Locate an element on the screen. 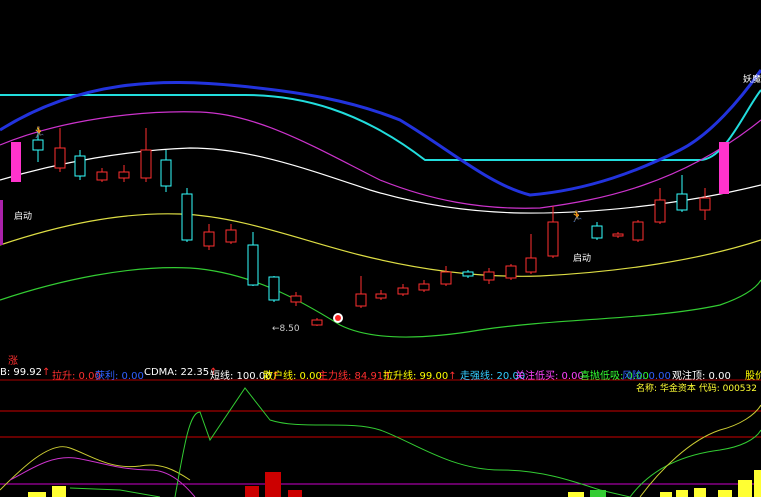  indicator-value: 股价 is located at coordinates (753, 375).